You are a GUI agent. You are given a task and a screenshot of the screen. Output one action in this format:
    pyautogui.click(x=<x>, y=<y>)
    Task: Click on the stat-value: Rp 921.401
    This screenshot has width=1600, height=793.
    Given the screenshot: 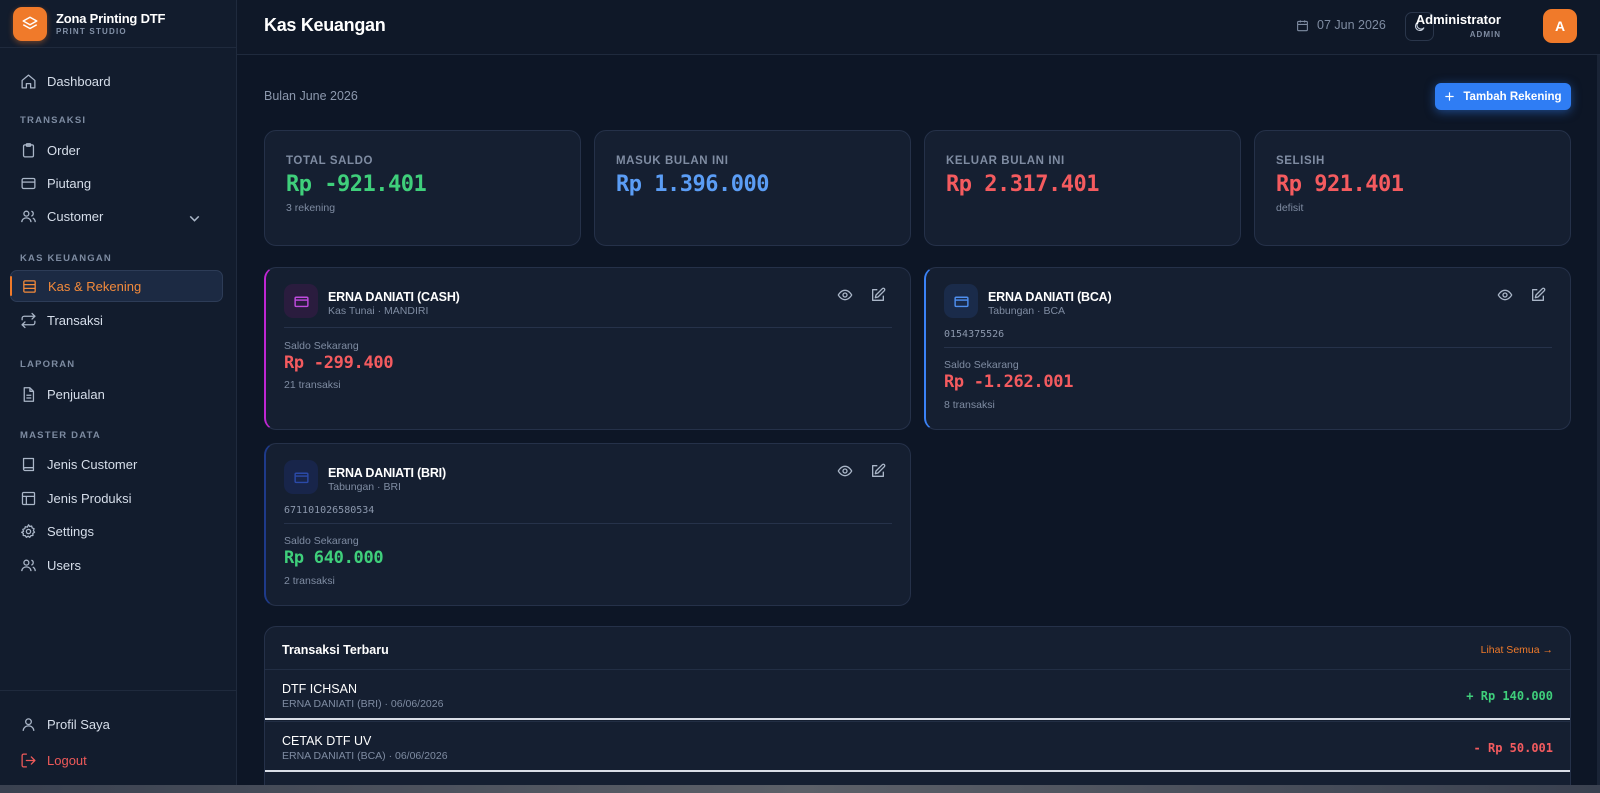 What is the action you would take?
    pyautogui.click(x=1340, y=184)
    